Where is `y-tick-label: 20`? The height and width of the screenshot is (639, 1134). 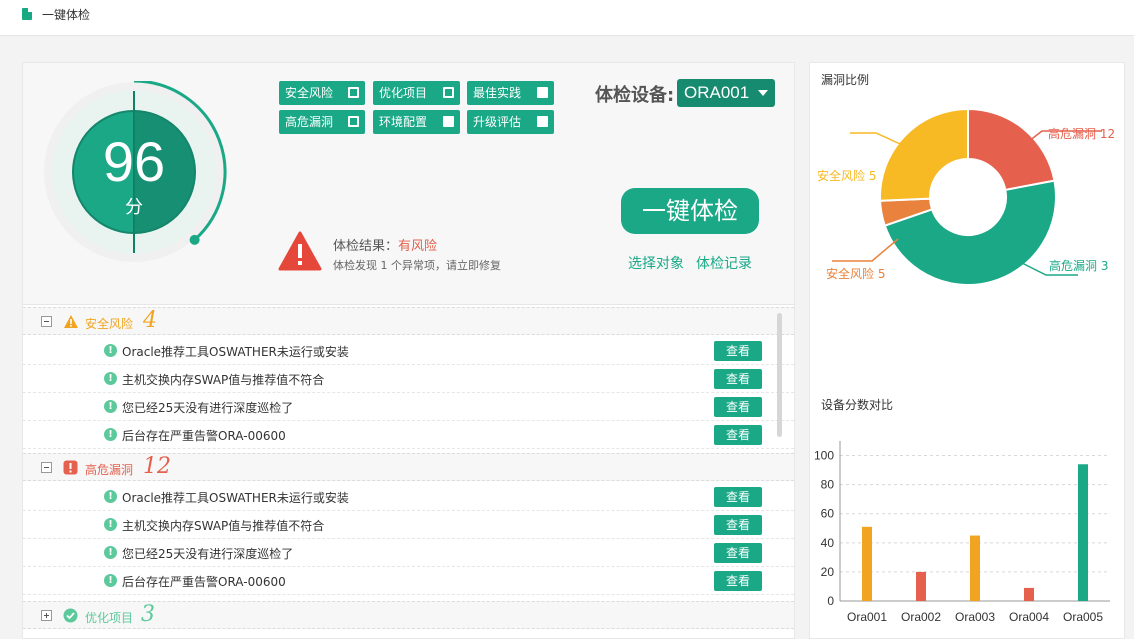 y-tick-label: 20 is located at coordinates (828, 572).